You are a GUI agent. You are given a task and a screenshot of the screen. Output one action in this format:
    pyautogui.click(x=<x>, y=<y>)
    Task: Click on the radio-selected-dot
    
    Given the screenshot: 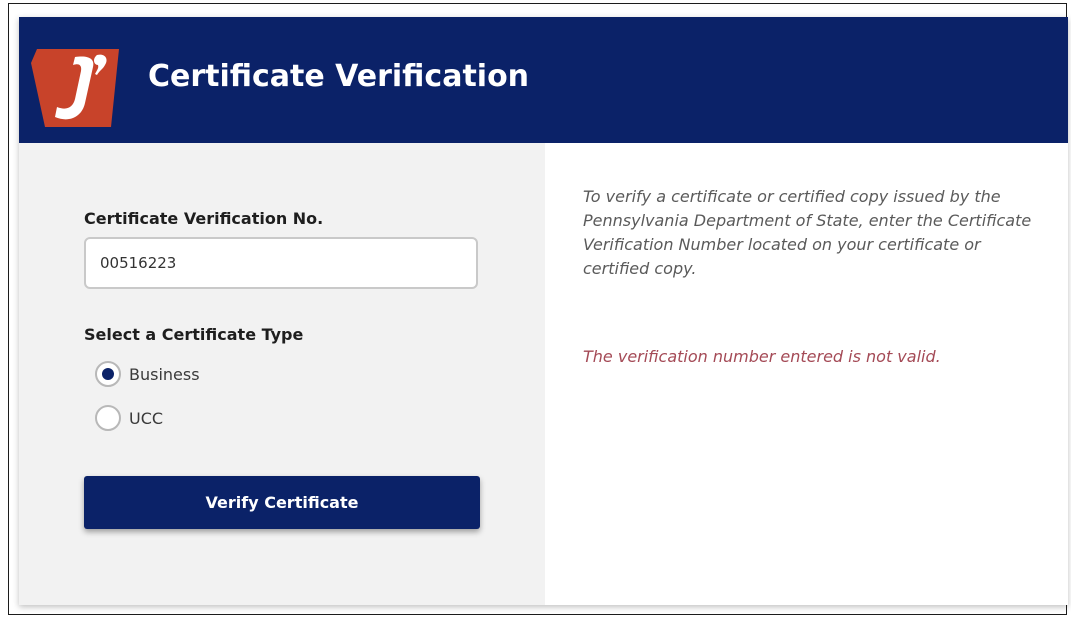 What is the action you would take?
    pyautogui.click(x=108, y=374)
    